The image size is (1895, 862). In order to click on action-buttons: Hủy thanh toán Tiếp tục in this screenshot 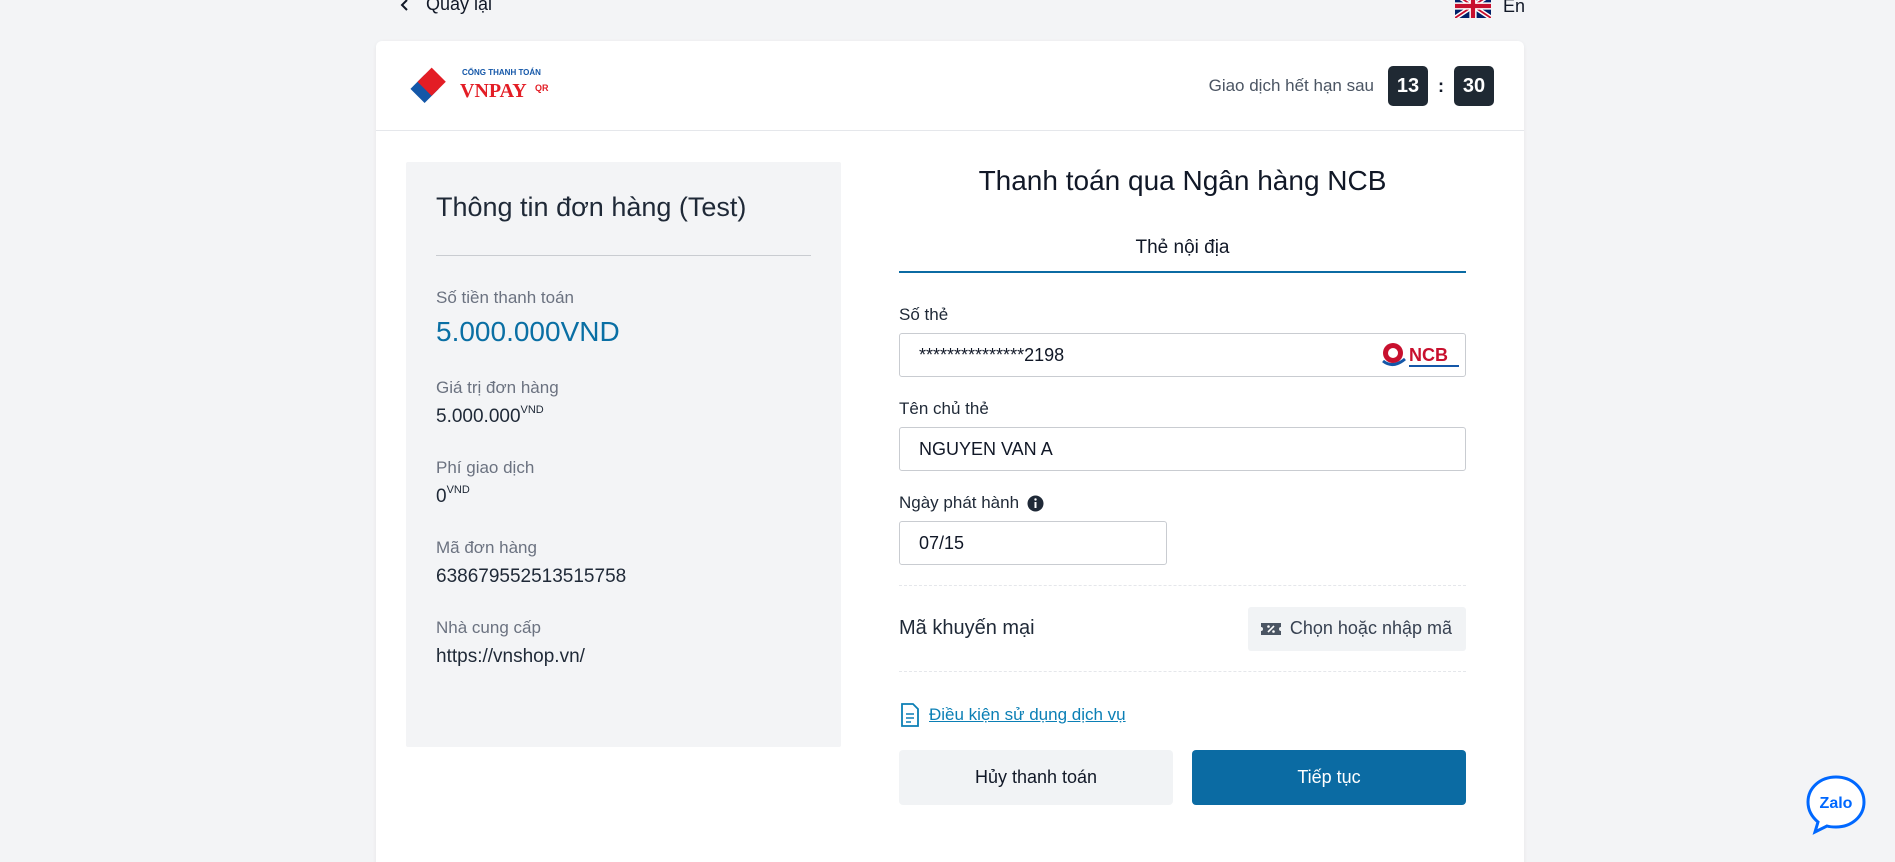, I will do `click(1182, 777)`.